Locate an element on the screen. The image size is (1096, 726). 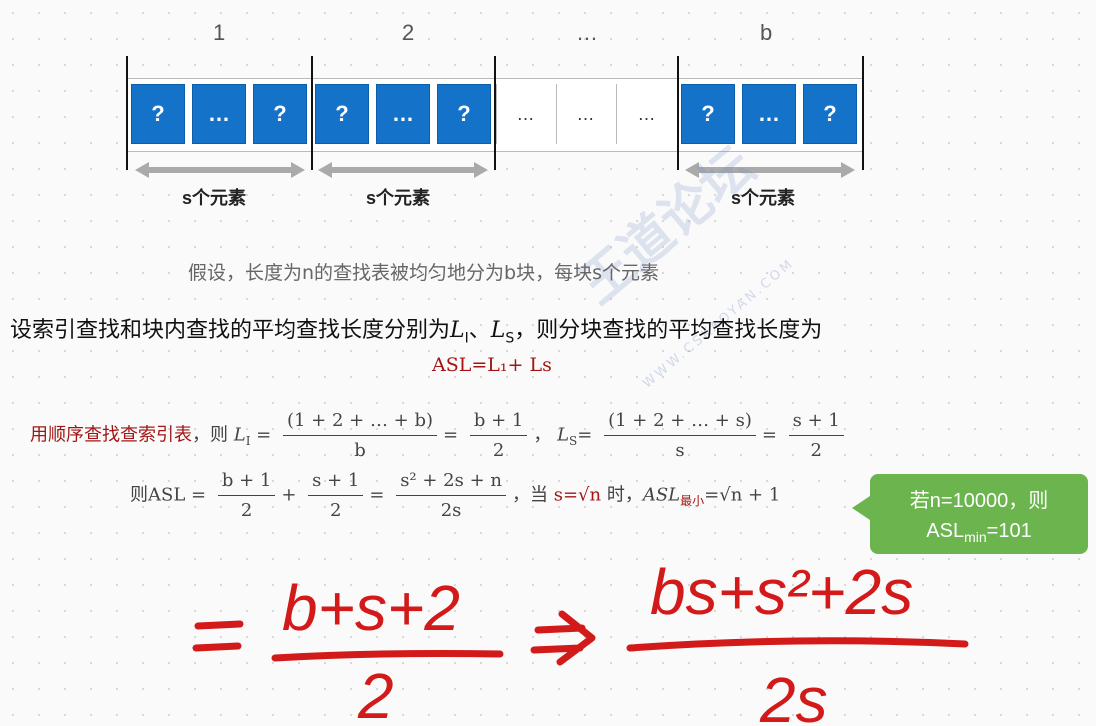
frac-bottom: s is located at coordinates (680, 450).